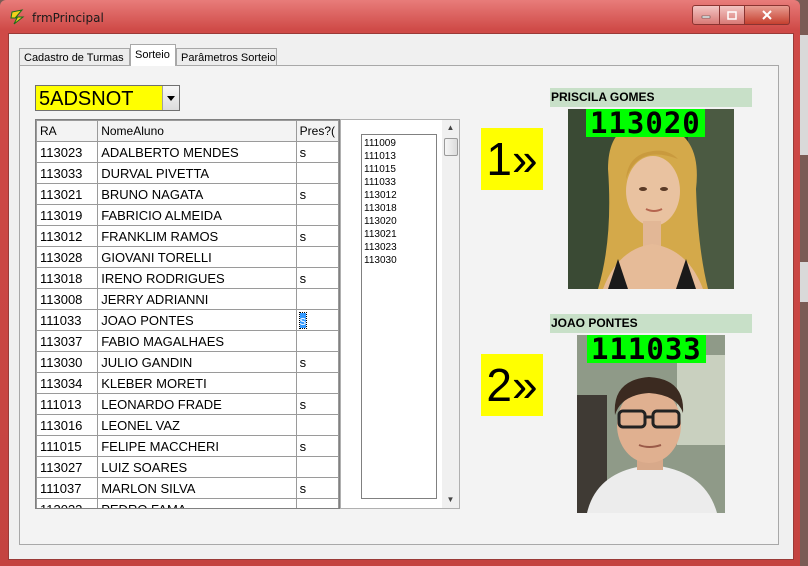 The width and height of the screenshot is (808, 566). I want to click on cell-nome: FABRICIO ALMEIDA, so click(197, 215).